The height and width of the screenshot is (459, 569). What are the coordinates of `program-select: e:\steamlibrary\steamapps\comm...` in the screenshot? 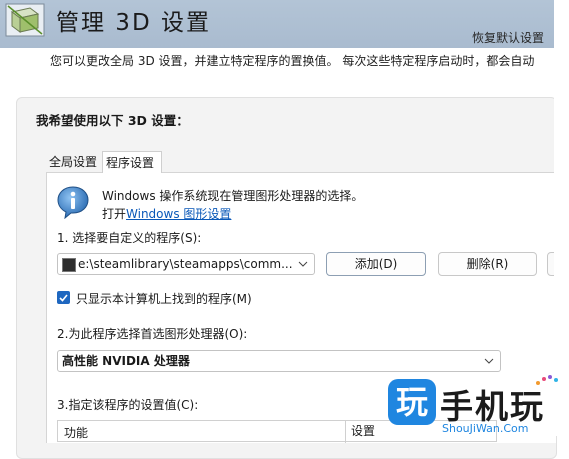 It's located at (186, 264).